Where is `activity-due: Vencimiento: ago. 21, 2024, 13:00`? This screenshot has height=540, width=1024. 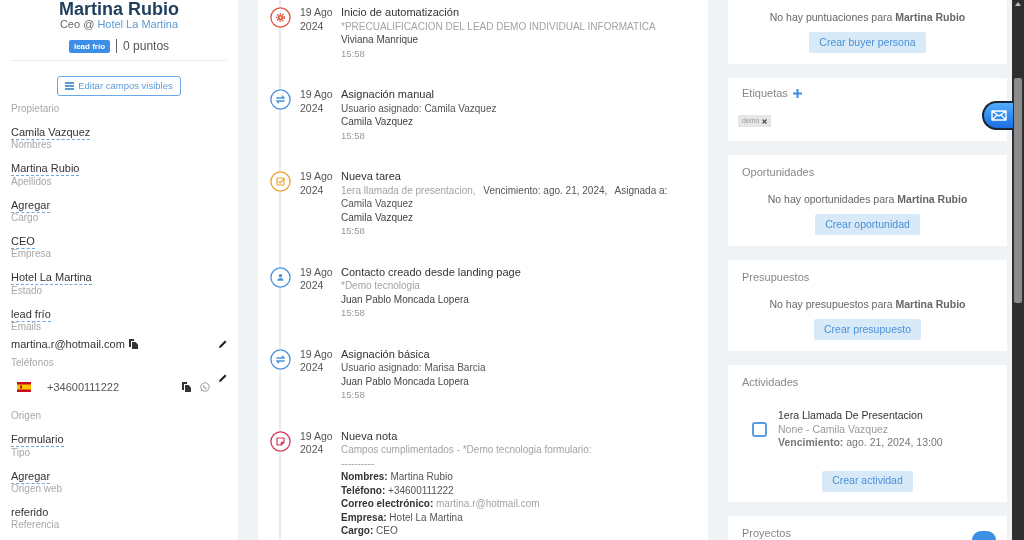
activity-due: Vencimiento: ago. 21, 2024, 13:00 is located at coordinates (860, 443).